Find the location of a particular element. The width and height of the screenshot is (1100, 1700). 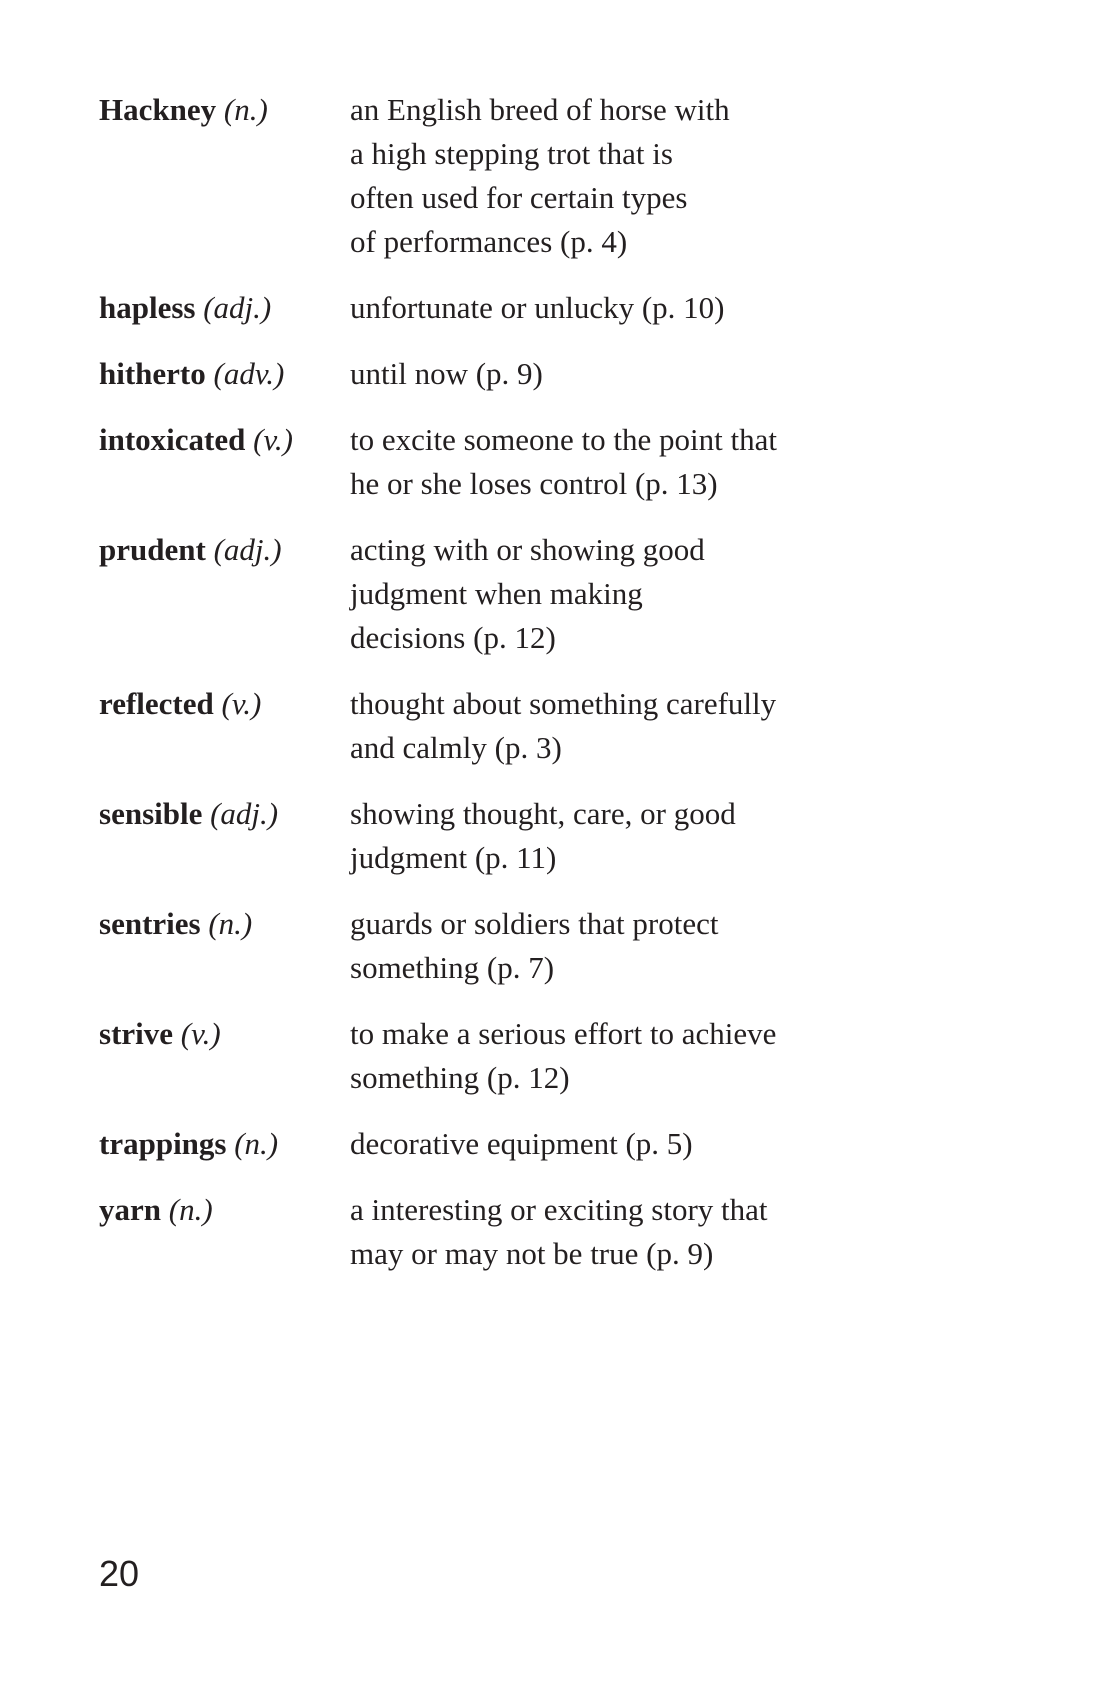

glossary-term: reflected (v.) is located at coordinates (224, 704).